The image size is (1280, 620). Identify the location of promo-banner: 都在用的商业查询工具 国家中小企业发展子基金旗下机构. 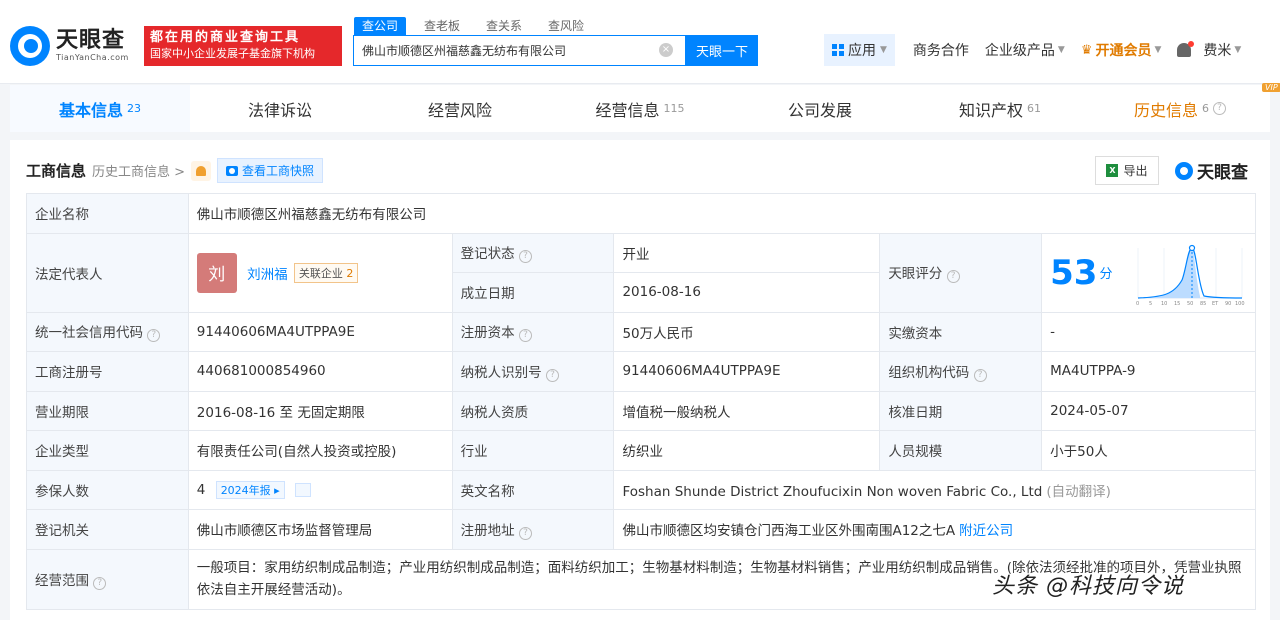
(243, 46).